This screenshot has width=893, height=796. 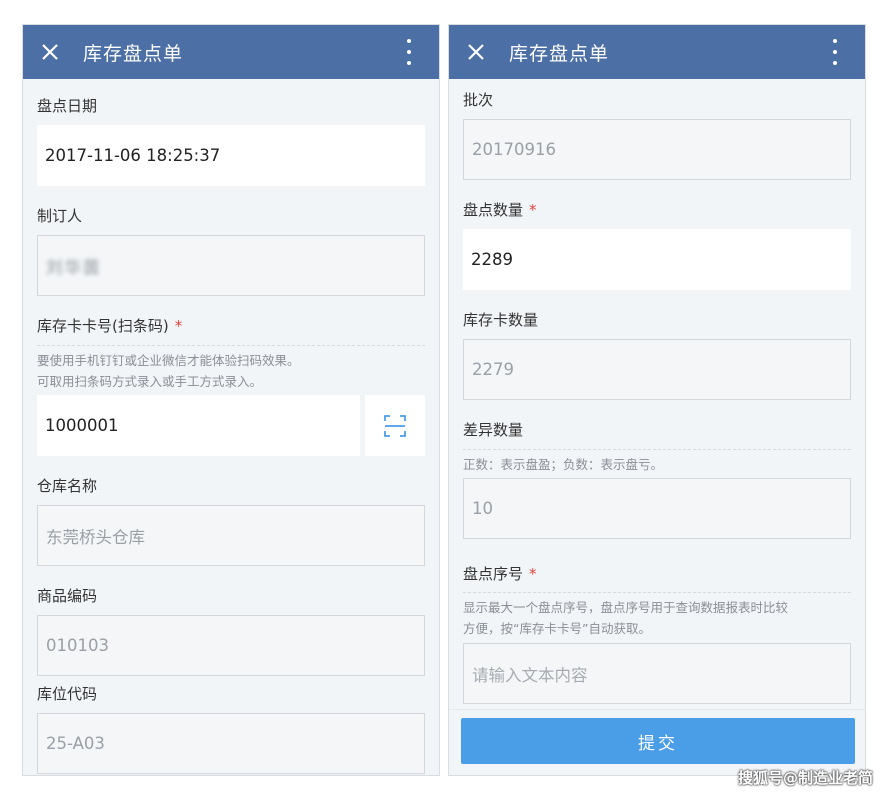 I want to click on card-label: 库存卡卡号(扫条码) *, so click(x=109, y=325).